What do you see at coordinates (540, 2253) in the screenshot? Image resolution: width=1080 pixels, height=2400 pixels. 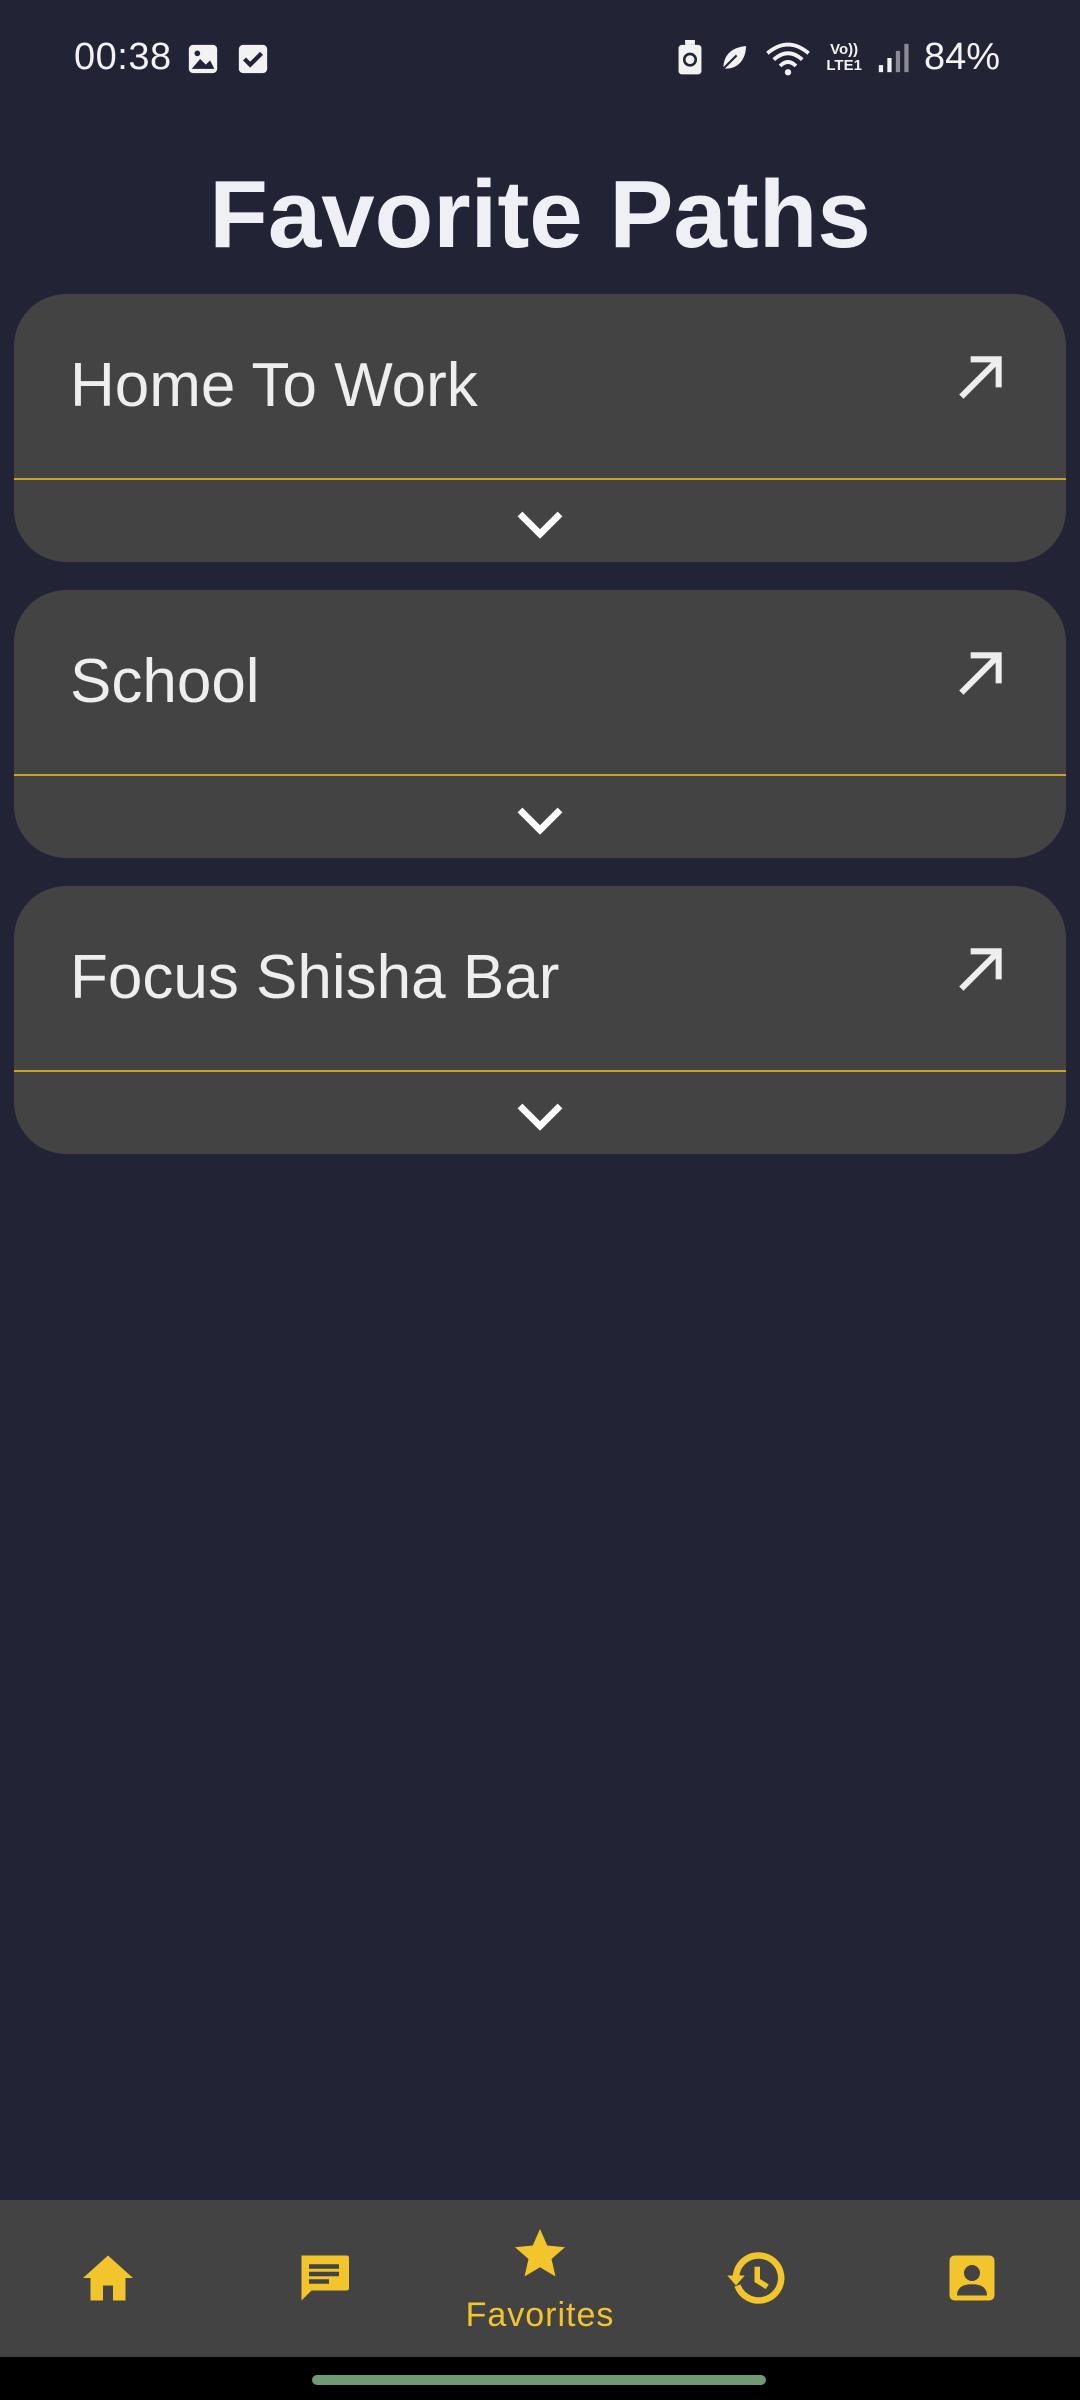 I see `star-icon` at bounding box center [540, 2253].